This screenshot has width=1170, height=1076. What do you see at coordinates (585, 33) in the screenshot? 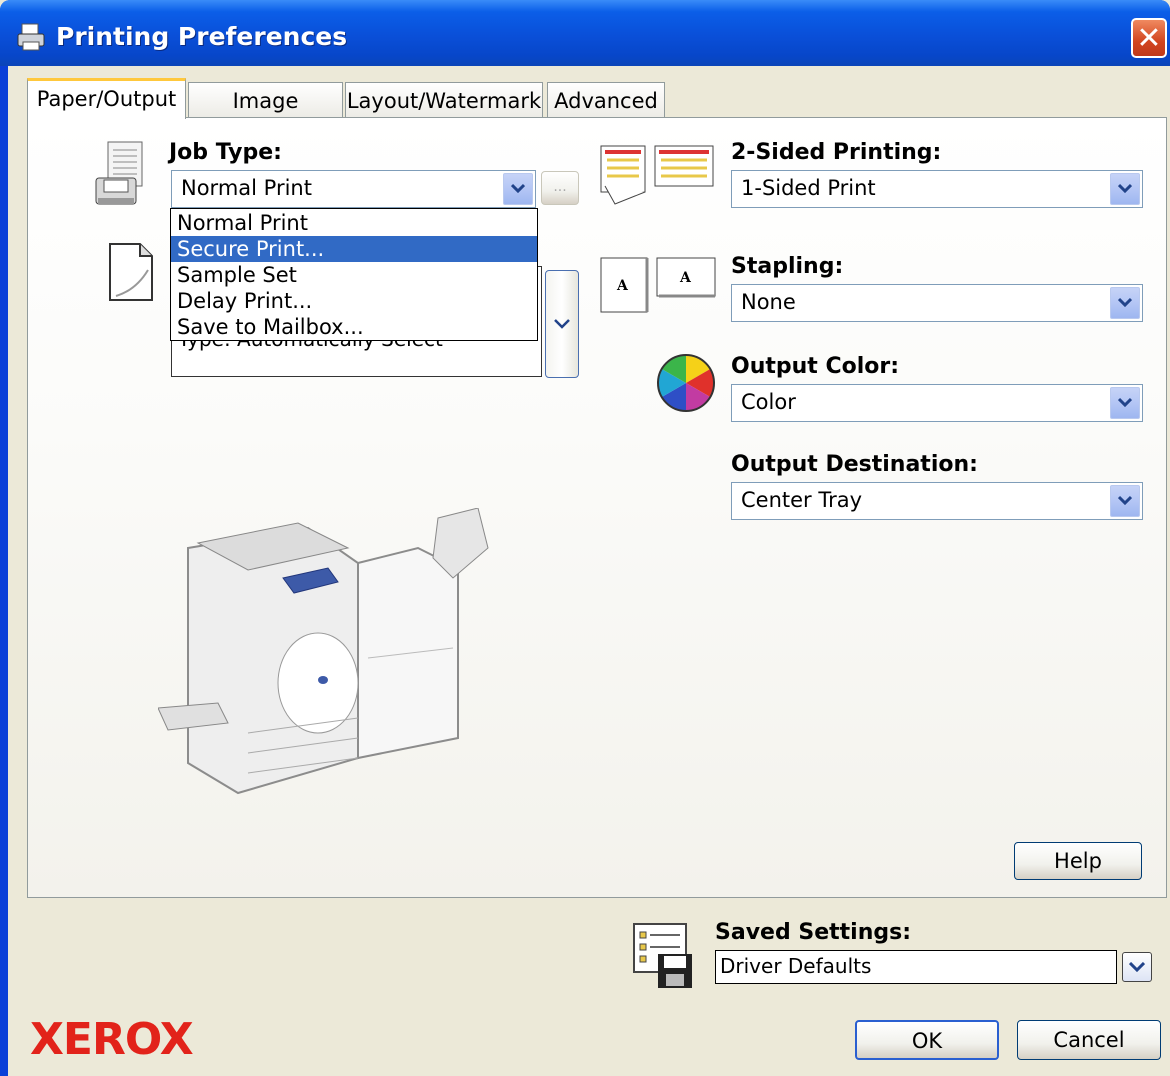
I see `title-bar: Printing Preferences ✕` at bounding box center [585, 33].